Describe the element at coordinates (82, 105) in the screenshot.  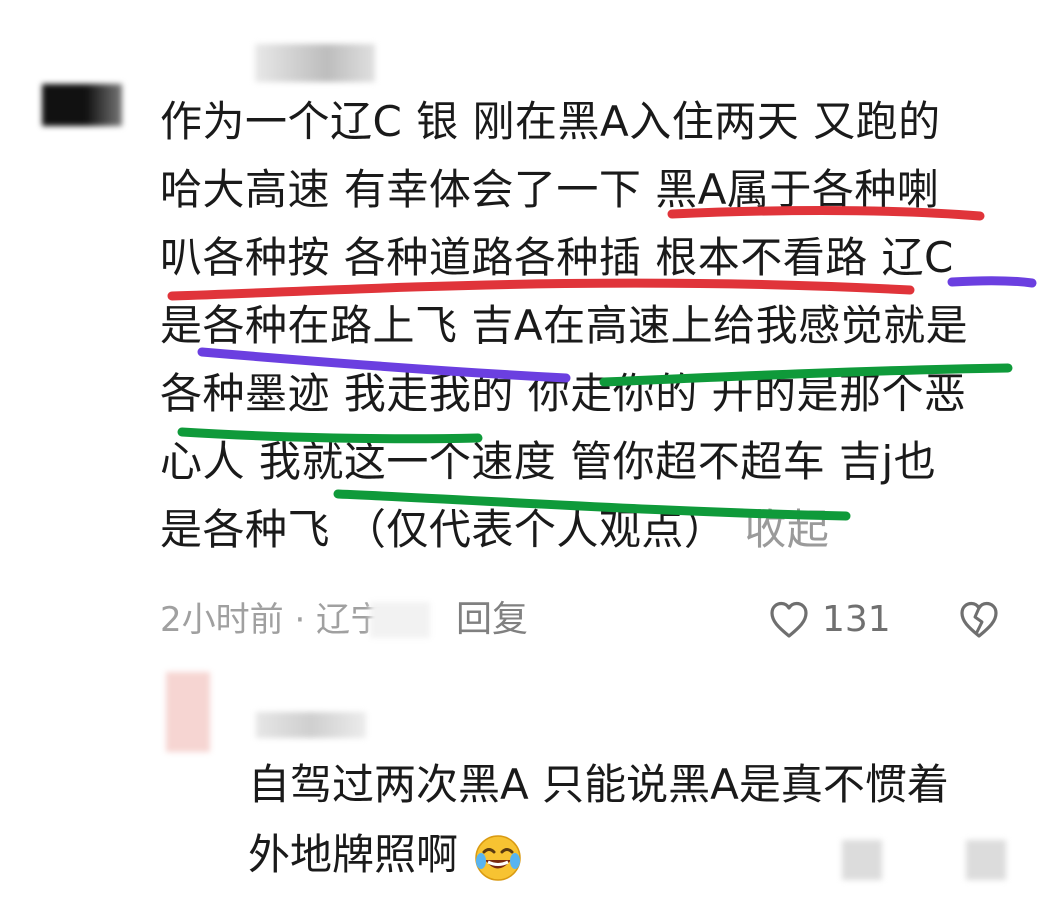
I see `avatar` at that location.